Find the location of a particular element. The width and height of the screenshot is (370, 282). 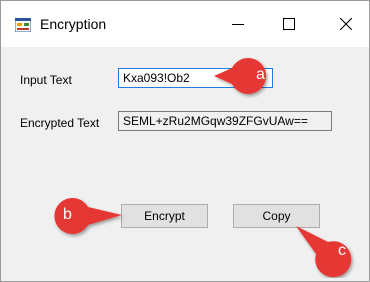

callout-b is located at coordinates (88, 216).